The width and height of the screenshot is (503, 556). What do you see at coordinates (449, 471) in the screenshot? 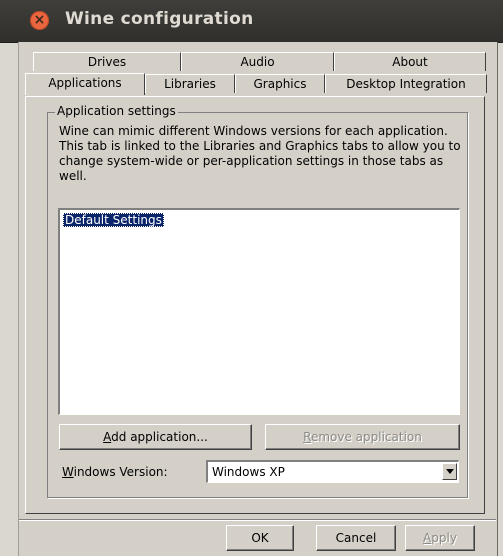
I see `chevron-down-icon` at bounding box center [449, 471].